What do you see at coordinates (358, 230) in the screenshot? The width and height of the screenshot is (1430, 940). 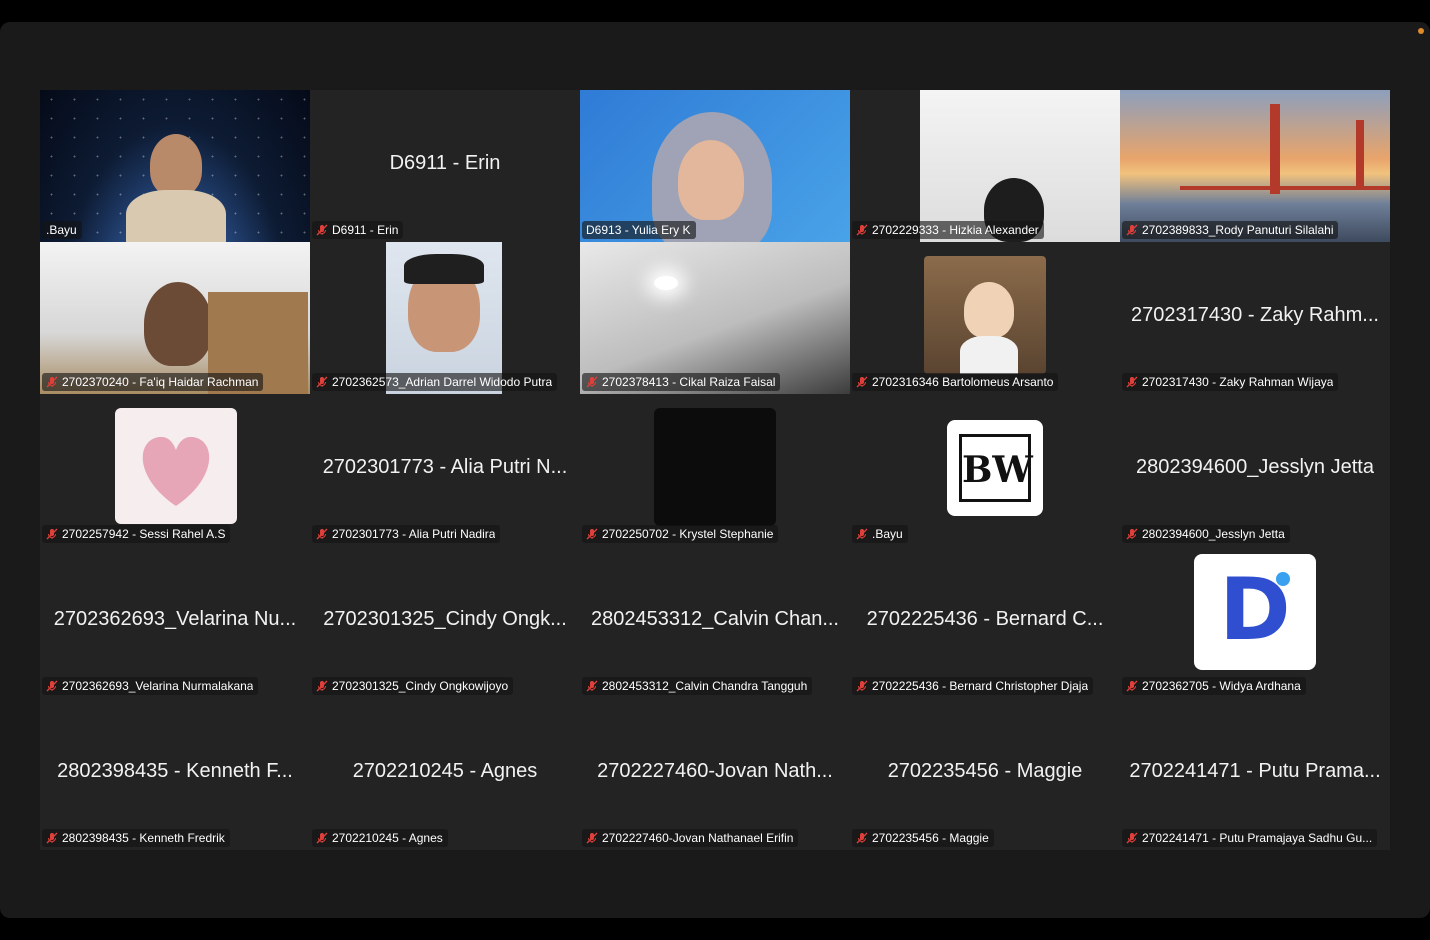 I see `participant-name-label: D6911 - Erin` at bounding box center [358, 230].